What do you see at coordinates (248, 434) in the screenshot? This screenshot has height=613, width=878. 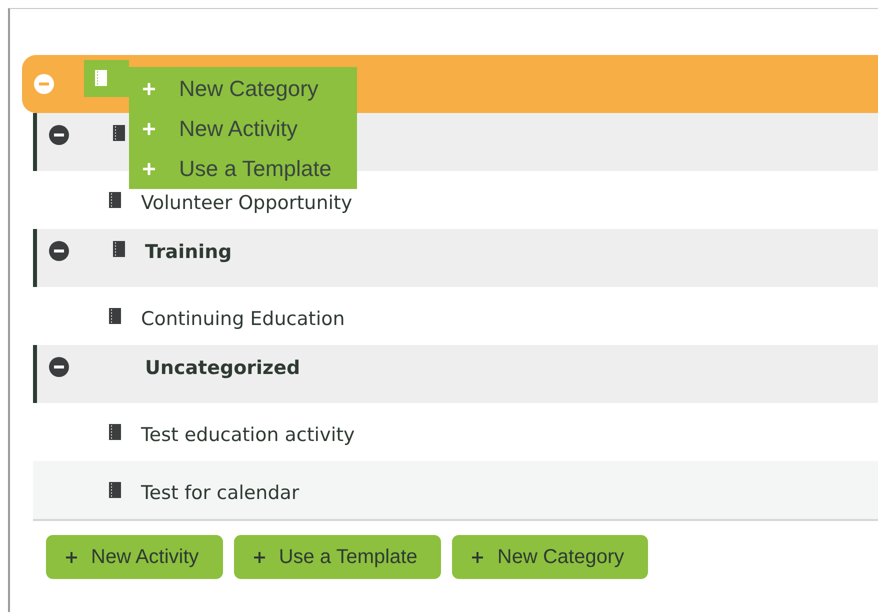 I see `row-label: Test education activity` at bounding box center [248, 434].